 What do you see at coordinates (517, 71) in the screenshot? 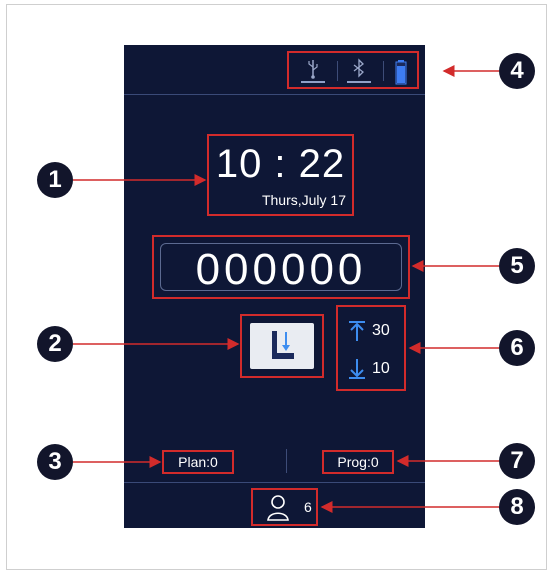
I see `callout-4: 4` at bounding box center [517, 71].